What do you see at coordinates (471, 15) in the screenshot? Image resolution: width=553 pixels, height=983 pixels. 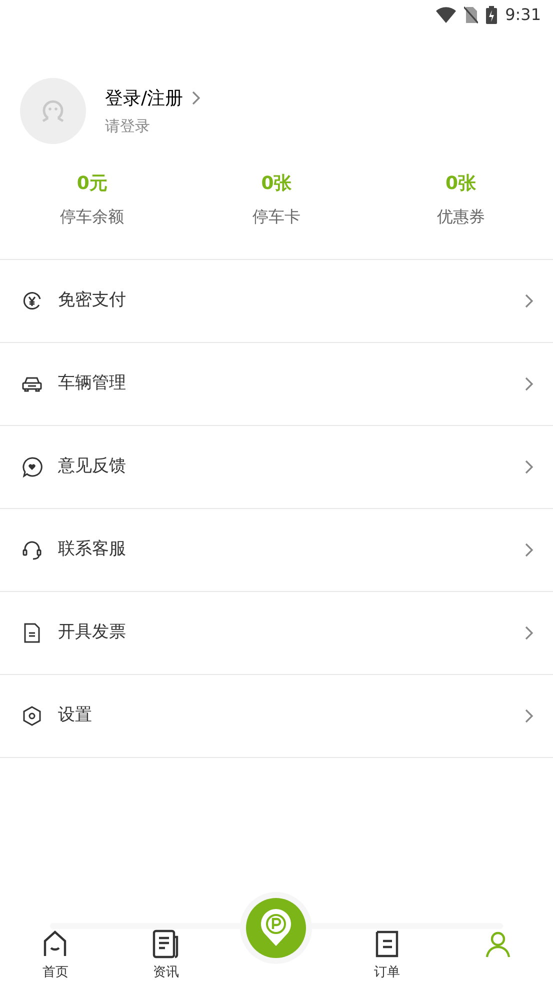 I see `no-sim-icon` at bounding box center [471, 15].